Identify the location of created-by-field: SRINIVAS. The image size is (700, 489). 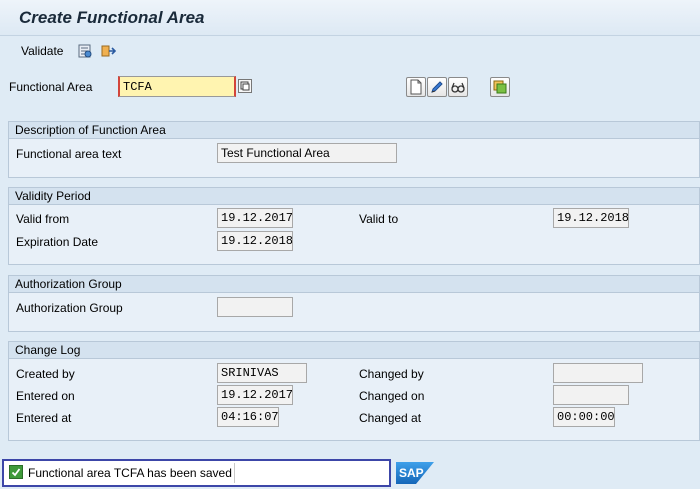
(262, 373).